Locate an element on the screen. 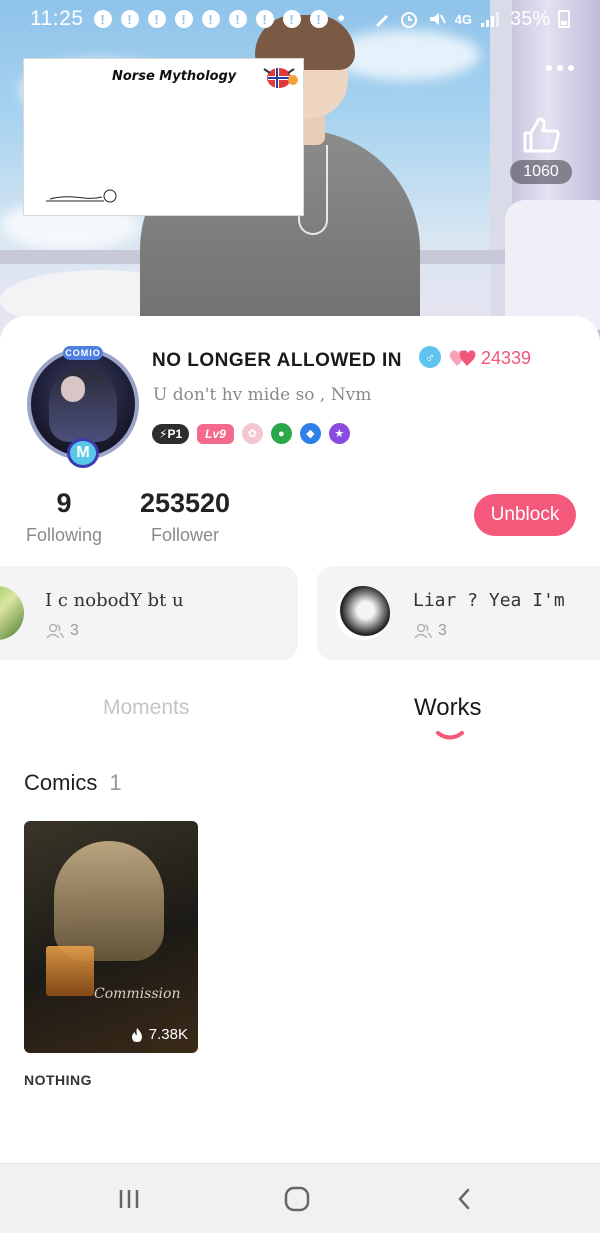 The height and width of the screenshot is (1233, 600). battery-icon is located at coordinates (564, 19).